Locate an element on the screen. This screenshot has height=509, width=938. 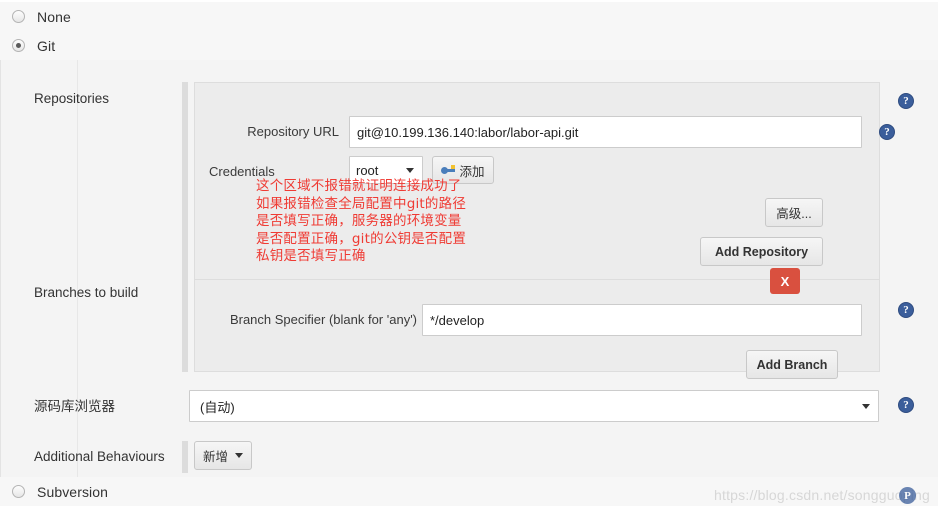
additional-behaviours-stripe is located at coordinates (185, 457).